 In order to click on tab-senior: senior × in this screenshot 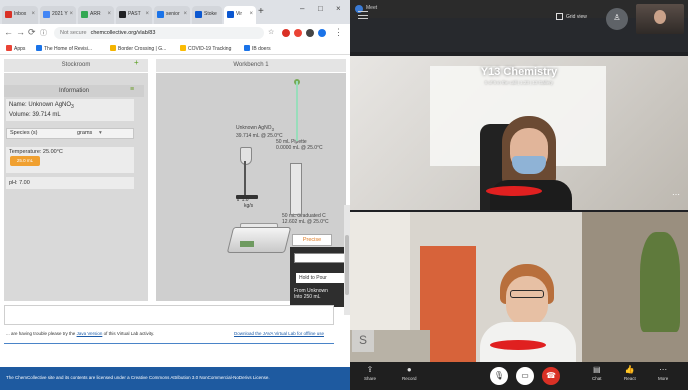, I will do `click(172, 15)`.